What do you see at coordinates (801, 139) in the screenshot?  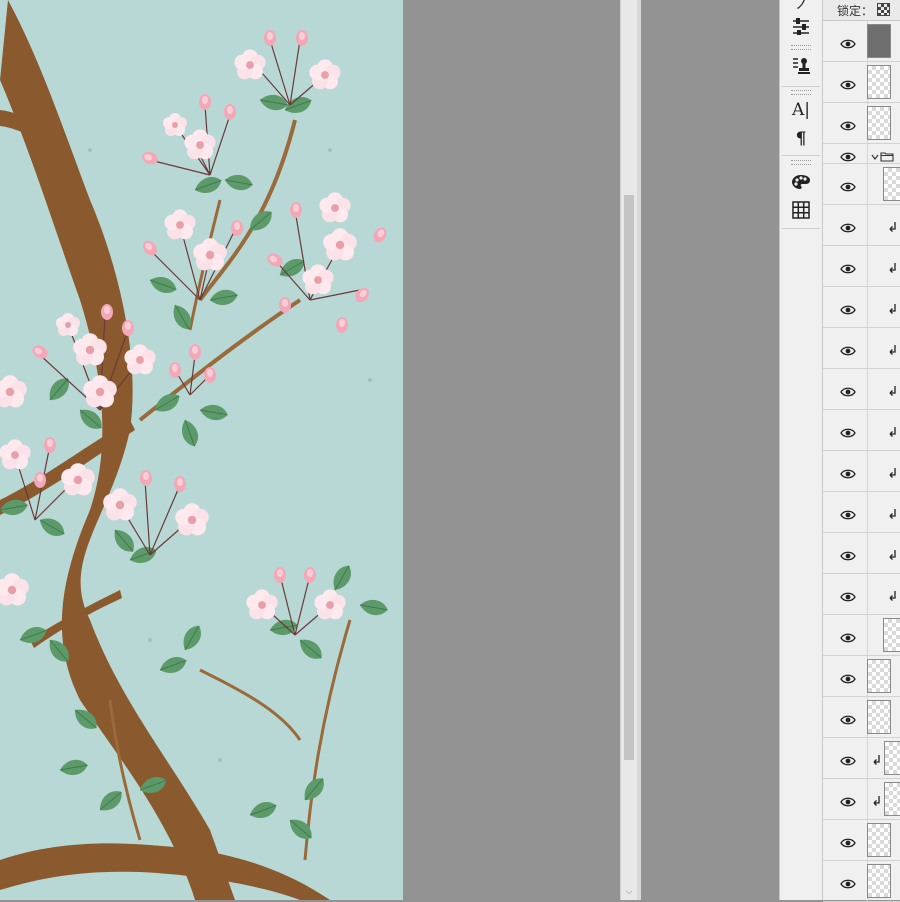 I see `paragraph-icon: ¶` at bounding box center [801, 139].